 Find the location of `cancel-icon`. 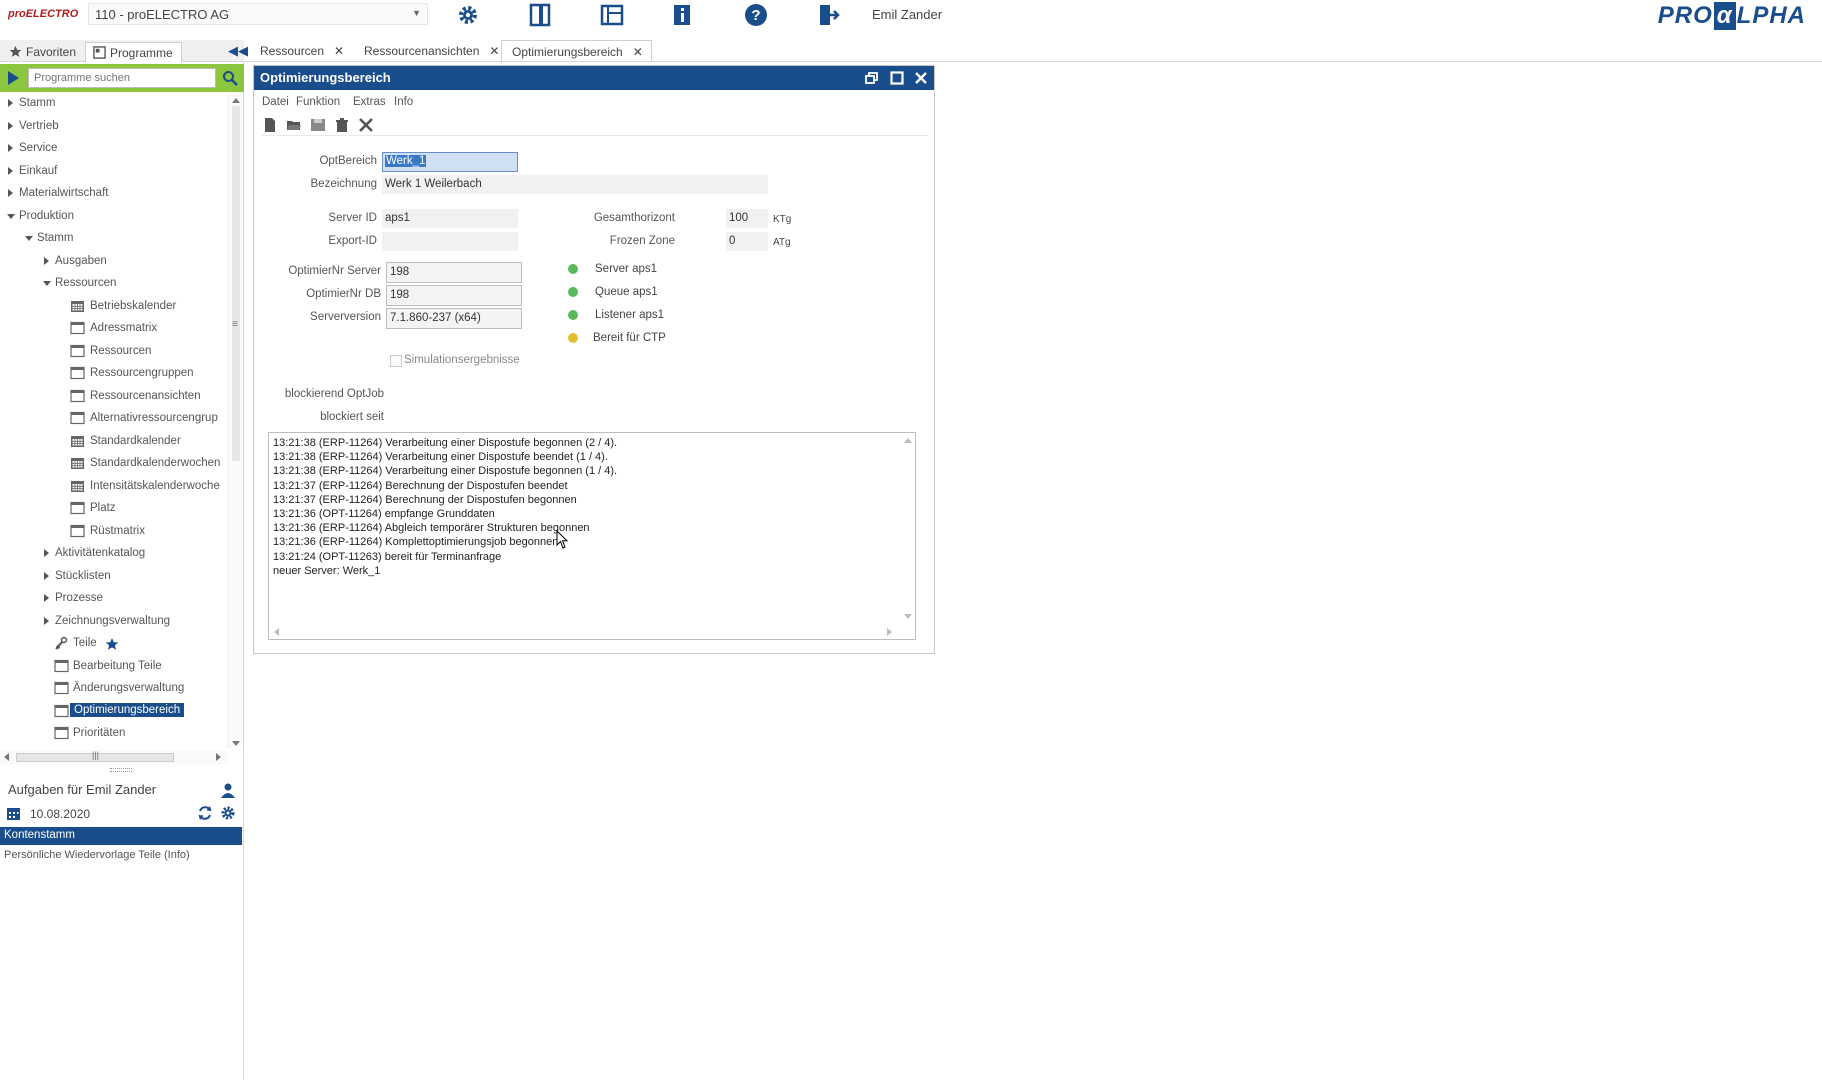

cancel-icon is located at coordinates (366, 125).